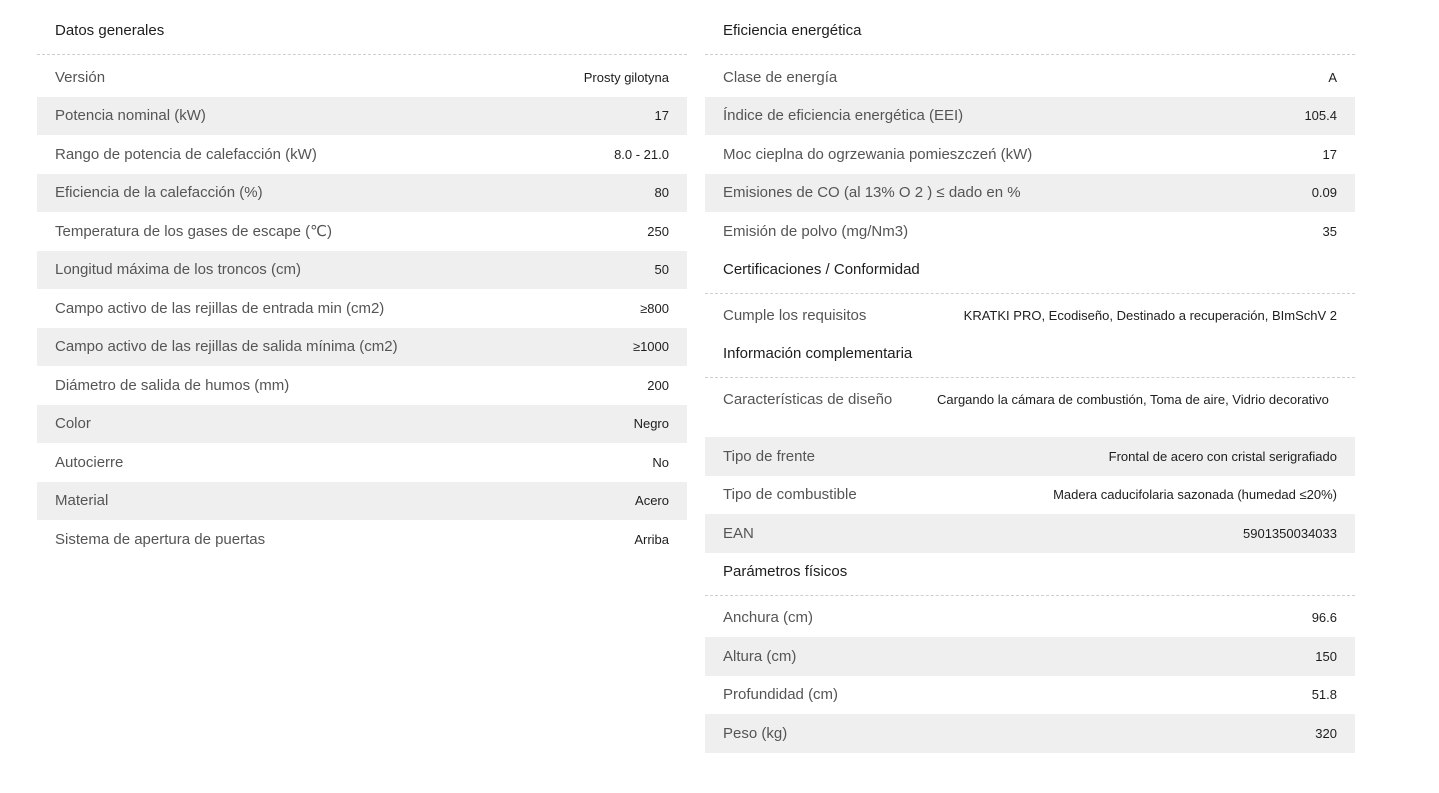  What do you see at coordinates (1329, 231) in the screenshot?
I see `spec-value: 35` at bounding box center [1329, 231].